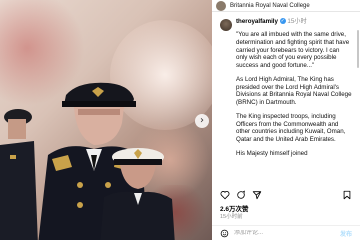  I want to click on caption-header: theroyalfamily ✓ 15小时, so click(286, 24).